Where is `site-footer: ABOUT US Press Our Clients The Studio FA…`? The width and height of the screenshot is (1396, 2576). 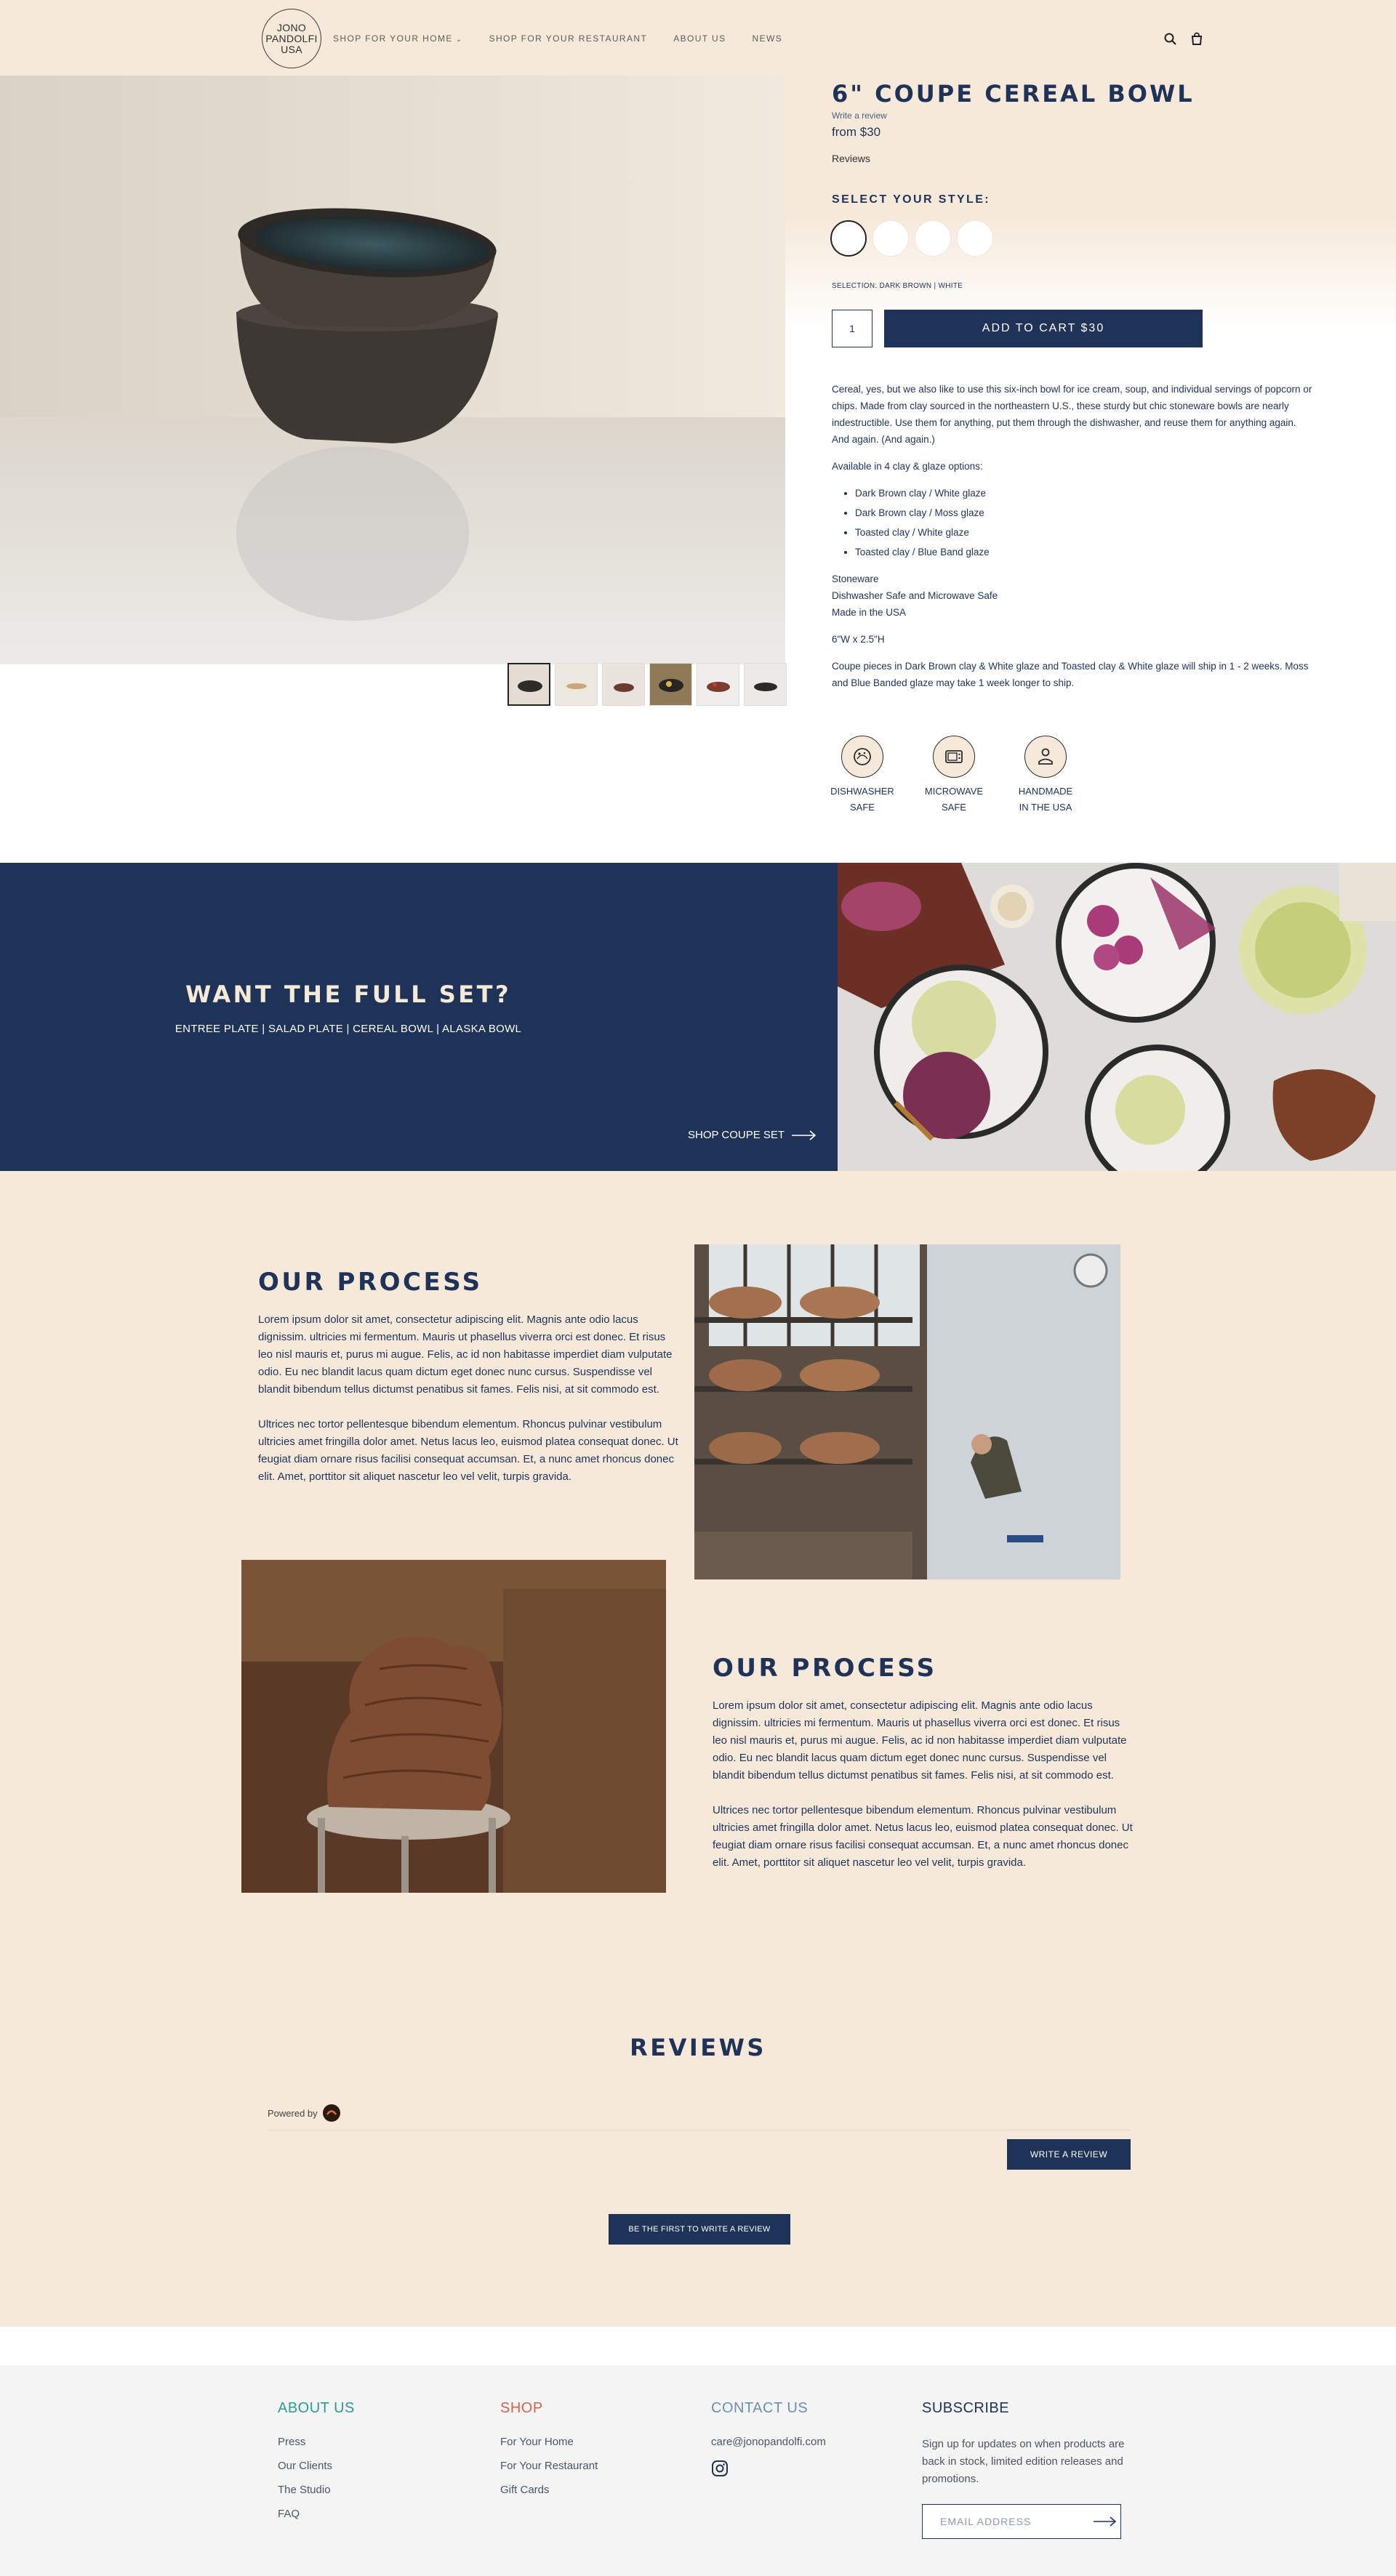 site-footer: ABOUT US Press Our Clients The Studio FA… is located at coordinates (698, 2470).